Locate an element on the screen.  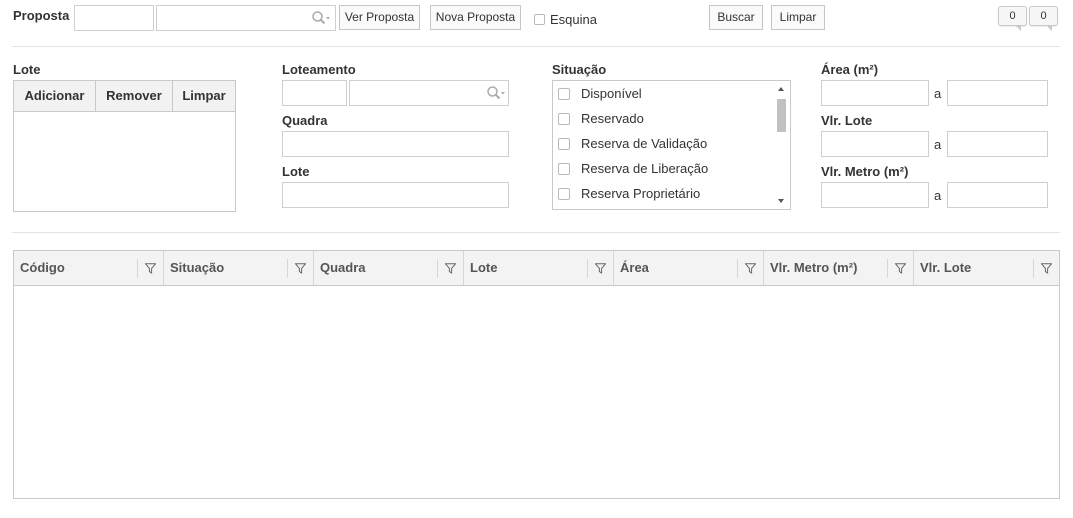
column-vlr-metro: Vlr. Metro (m²) is located at coordinates (839, 268).